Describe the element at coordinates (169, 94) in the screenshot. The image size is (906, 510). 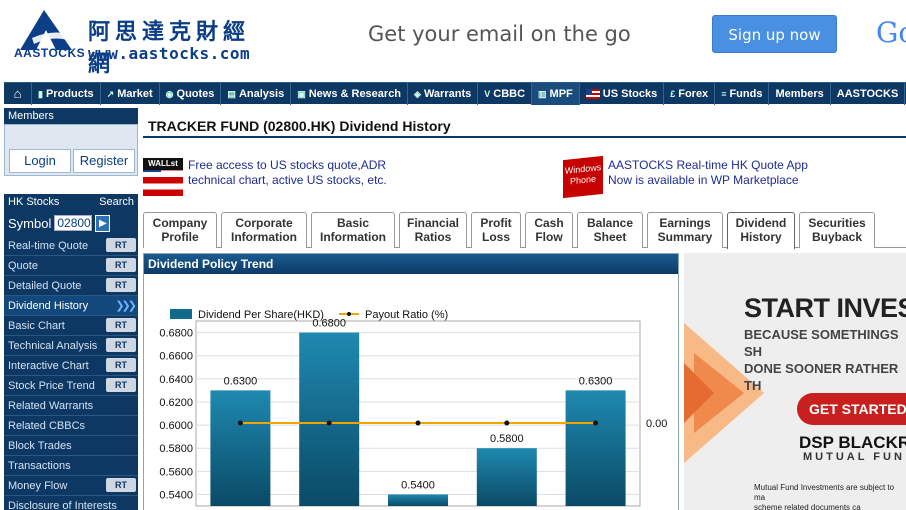
I see `quote-icon: ◉` at that location.